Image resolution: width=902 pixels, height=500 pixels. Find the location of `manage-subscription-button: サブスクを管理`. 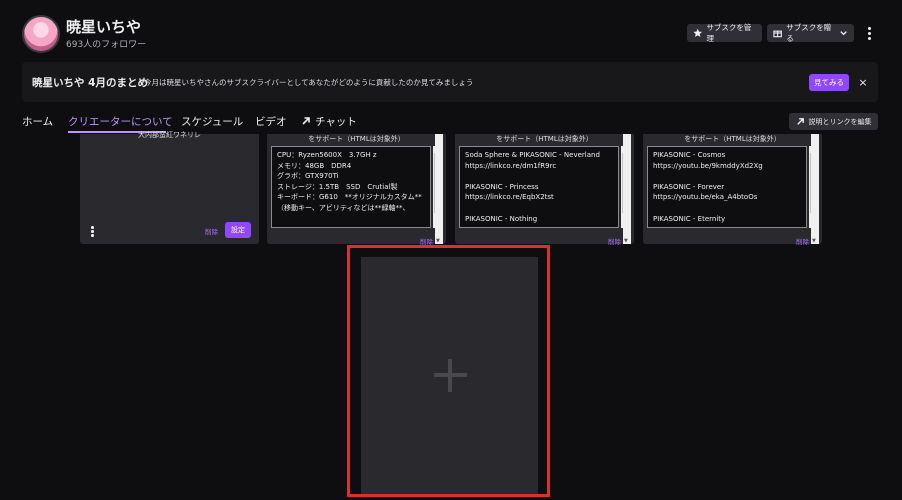

manage-subscription-button: サブスクを管理 is located at coordinates (724, 33).